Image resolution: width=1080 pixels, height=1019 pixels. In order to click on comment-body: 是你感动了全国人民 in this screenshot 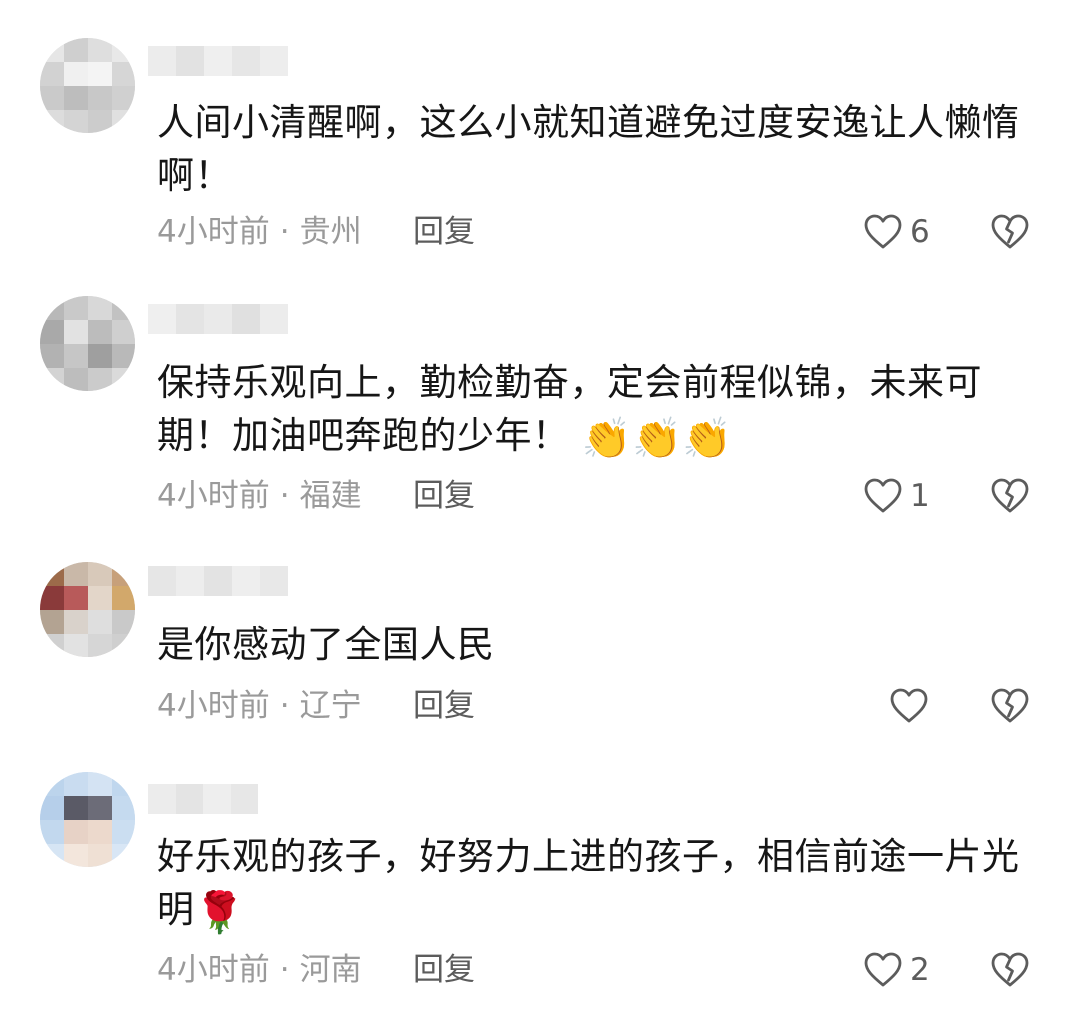, I will do `click(326, 644)`.